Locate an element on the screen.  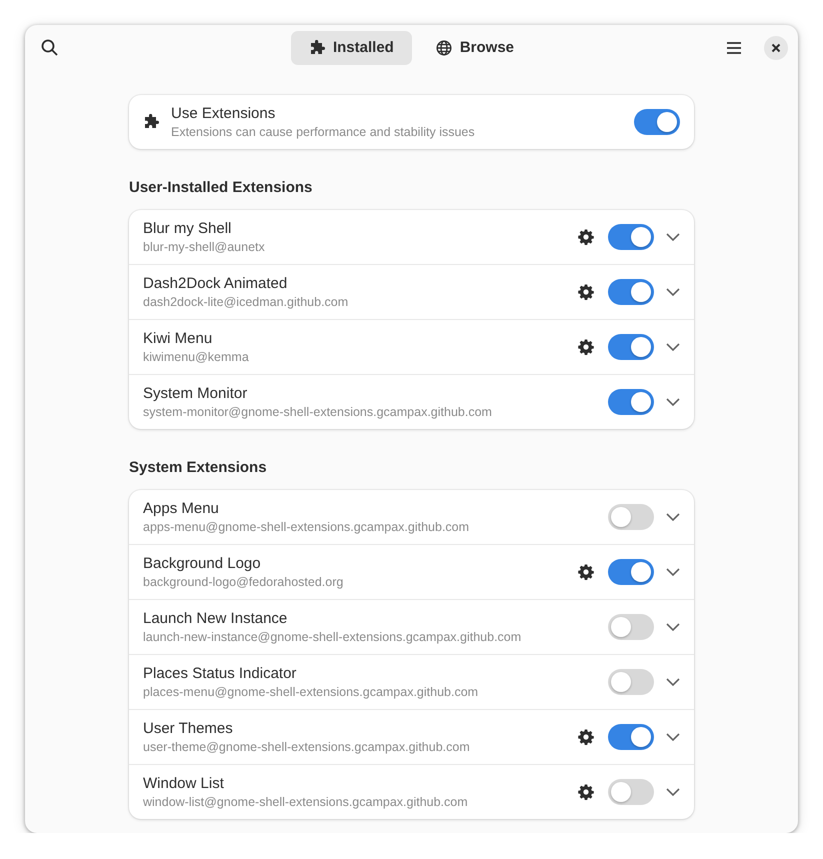
extension-id: user-theme@gnome-shell-extensions.gcampax.github.com is located at coordinates (307, 747).